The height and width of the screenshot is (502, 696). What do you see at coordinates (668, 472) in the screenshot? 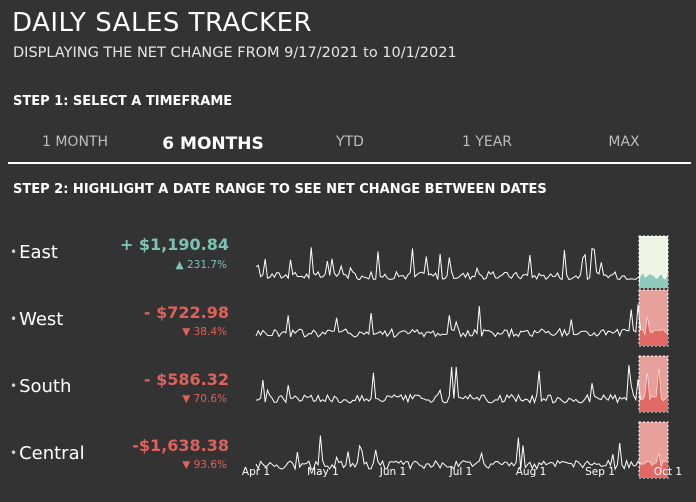
I see `x-tick-label: Oct 1` at bounding box center [668, 472].